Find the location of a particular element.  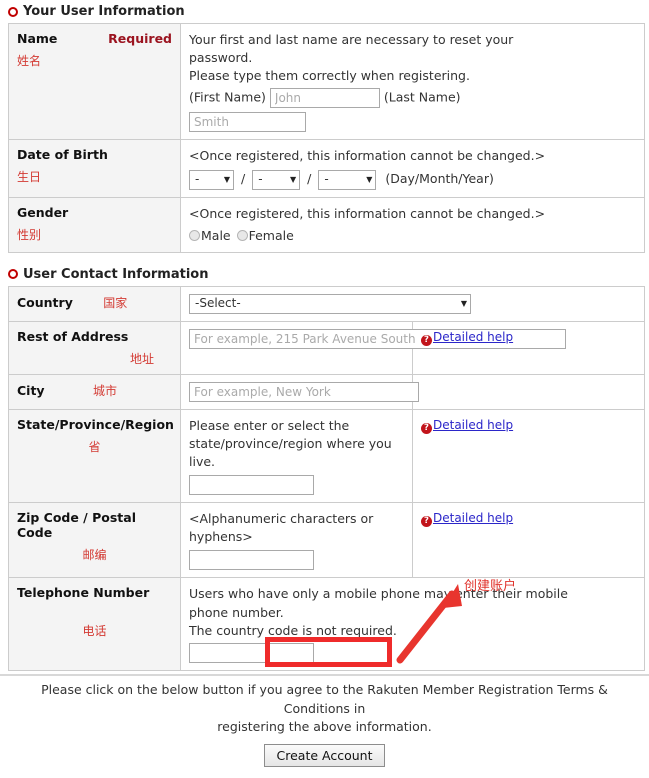

label-text-zip: Zip Code / Postal Code is located at coordinates (76, 525).